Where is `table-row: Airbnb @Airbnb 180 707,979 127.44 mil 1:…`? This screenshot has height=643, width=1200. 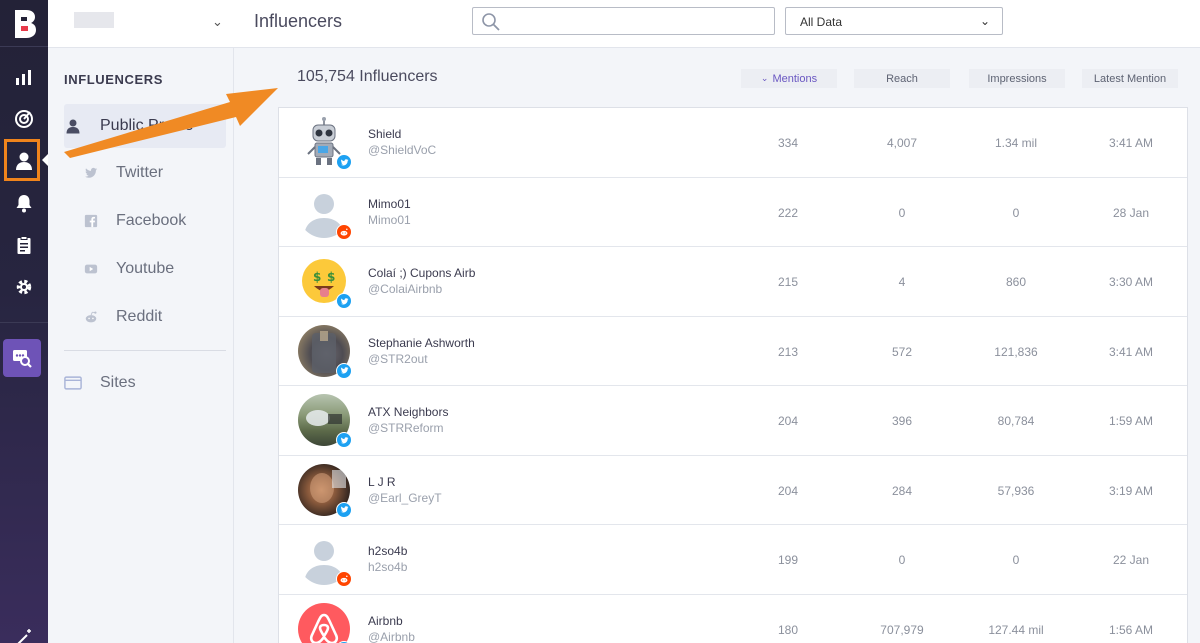
table-row: Airbnb @Airbnb 180 707,979 127.44 mil 1:… is located at coordinates (733, 619).